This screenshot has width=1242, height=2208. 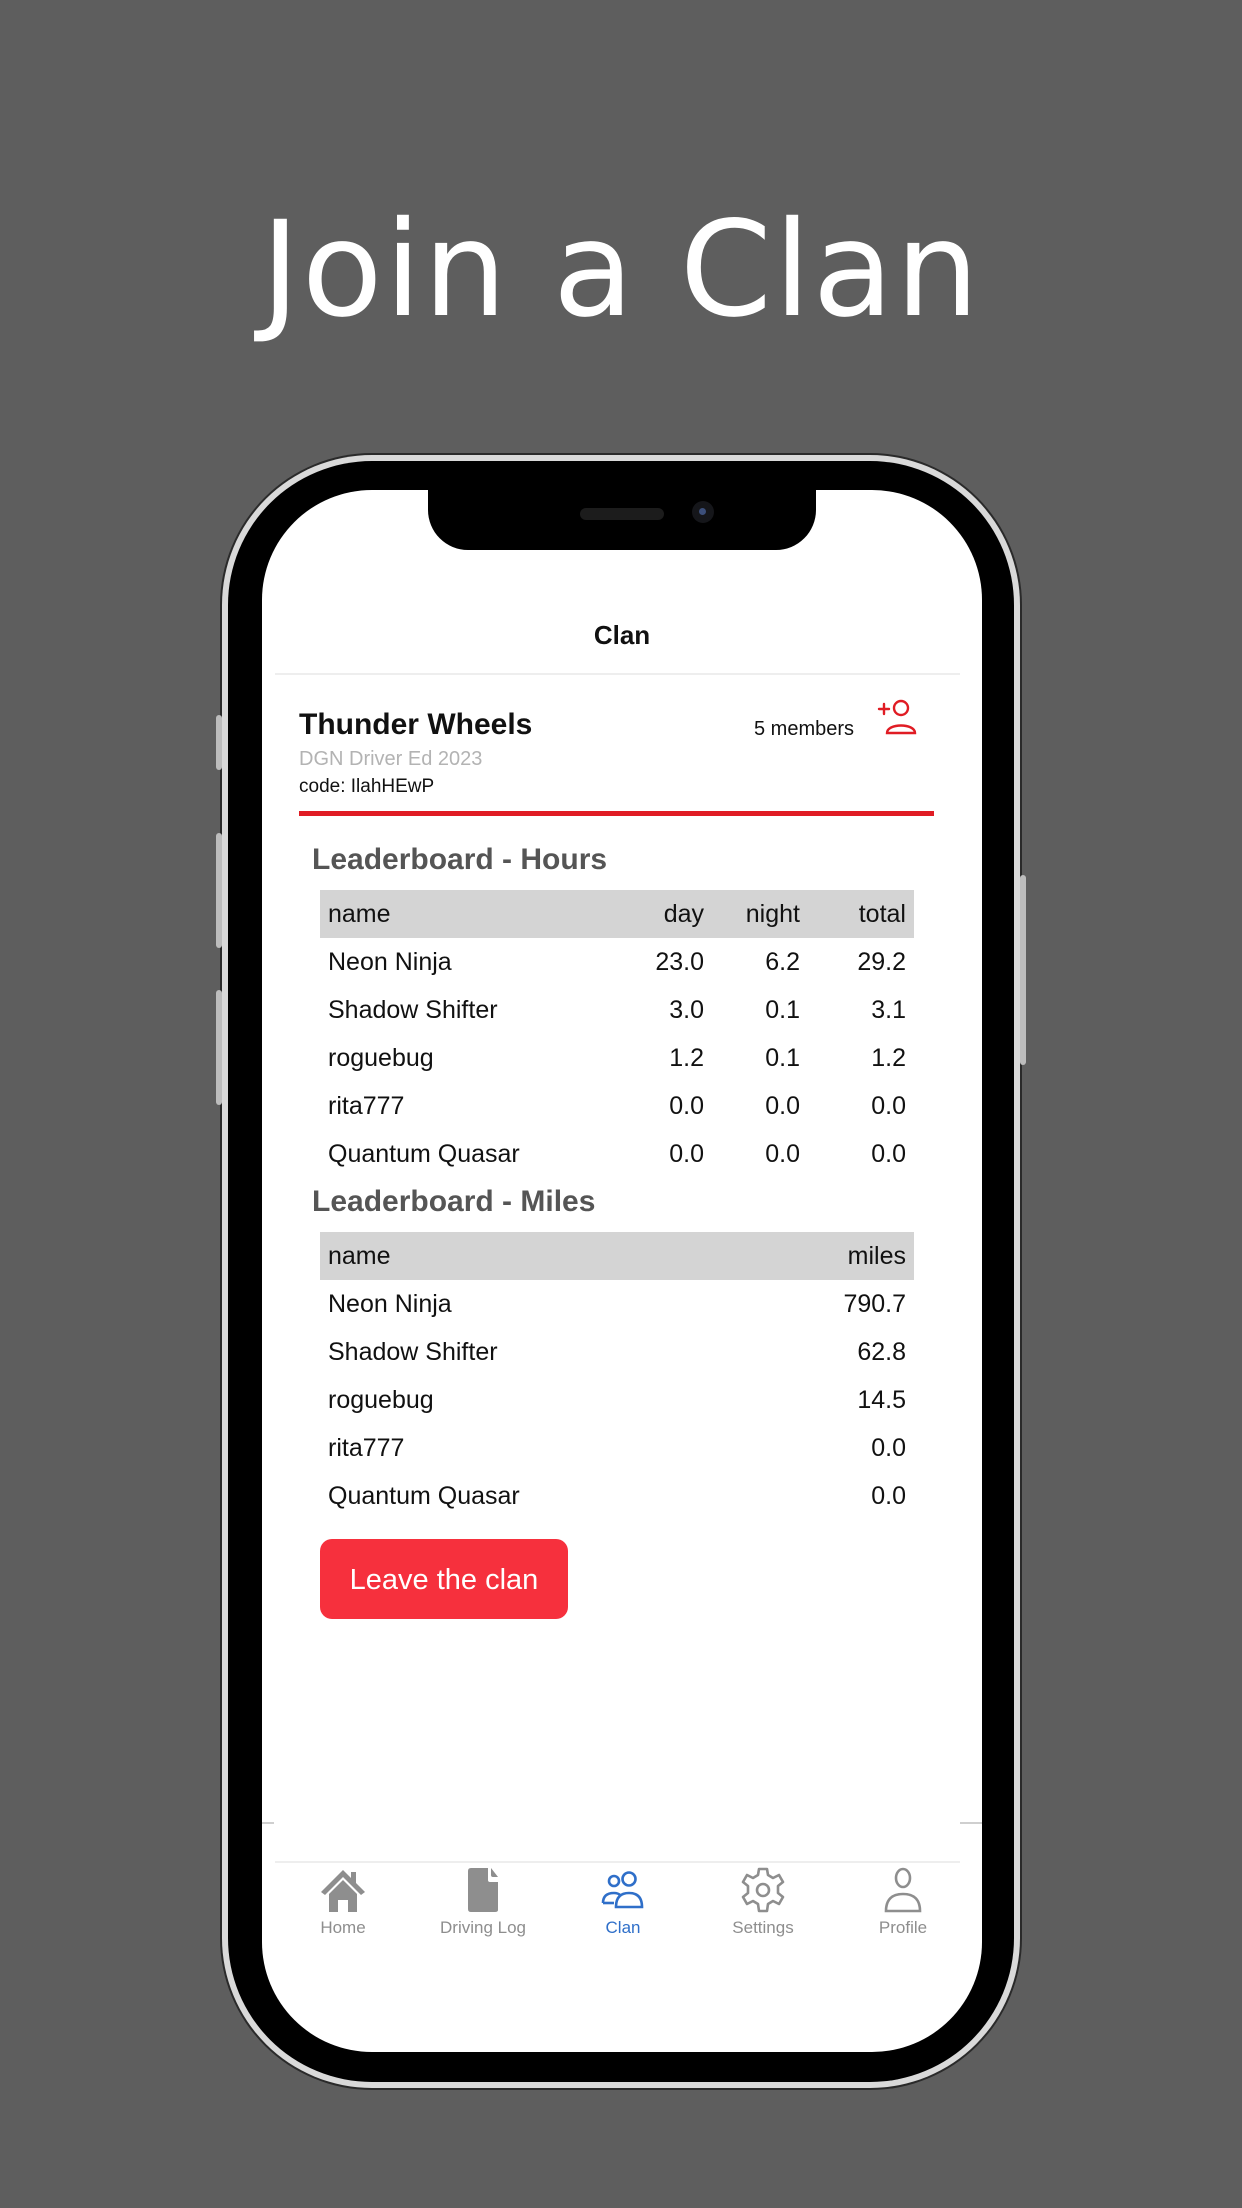 What do you see at coordinates (832, 1256) in the screenshot?
I see `column-header-miles: miles` at bounding box center [832, 1256].